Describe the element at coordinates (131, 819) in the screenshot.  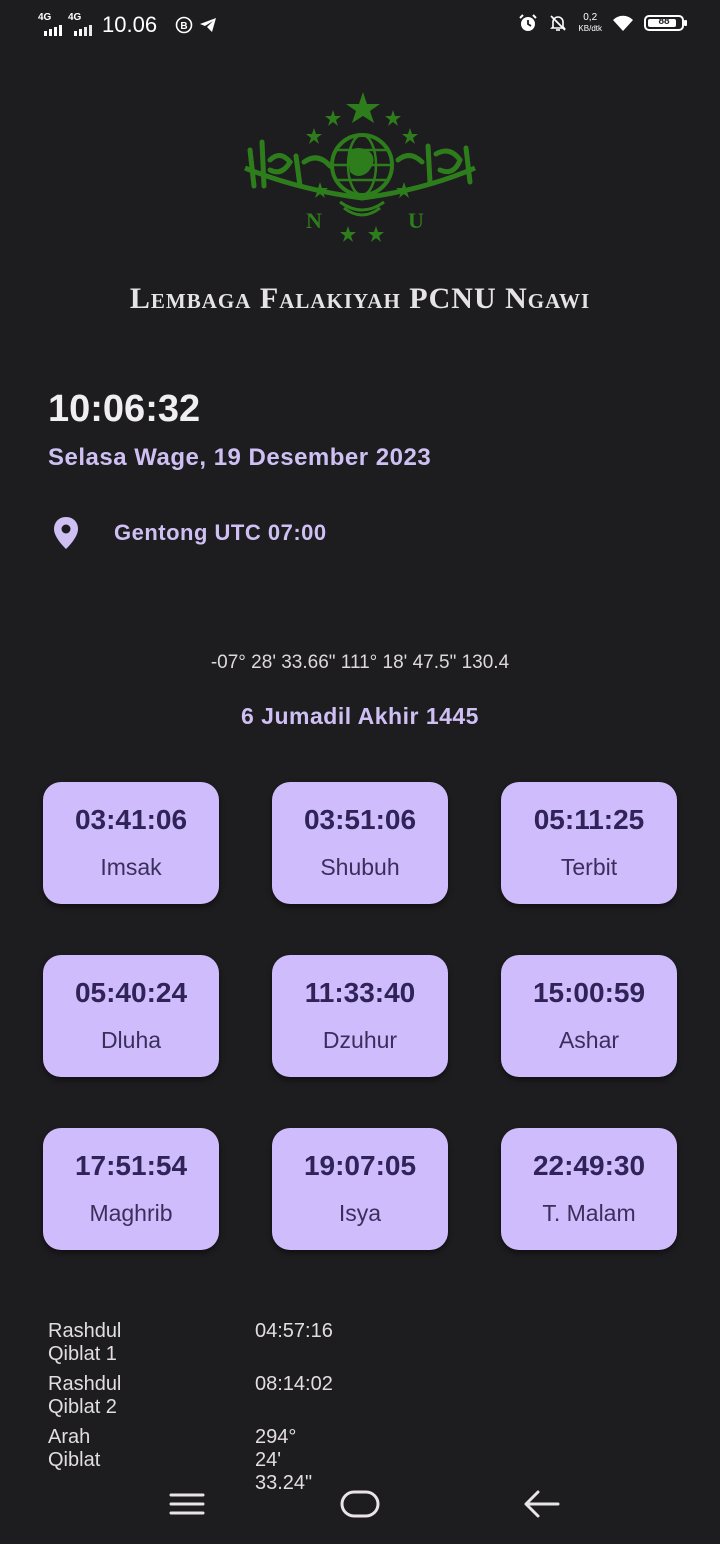
I see `prayer-time: 03:41:06` at that location.